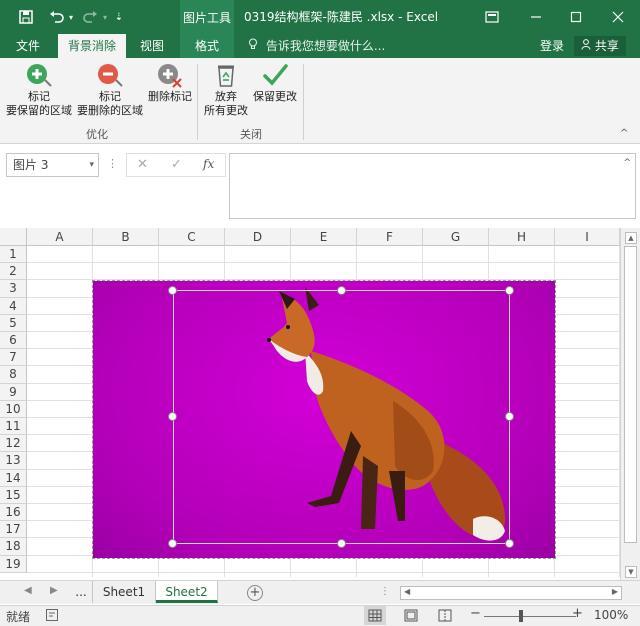 Image resolution: width=640 pixels, height=626 pixels. What do you see at coordinates (445, 617) in the screenshot?
I see `page-break-view-icon` at bounding box center [445, 617].